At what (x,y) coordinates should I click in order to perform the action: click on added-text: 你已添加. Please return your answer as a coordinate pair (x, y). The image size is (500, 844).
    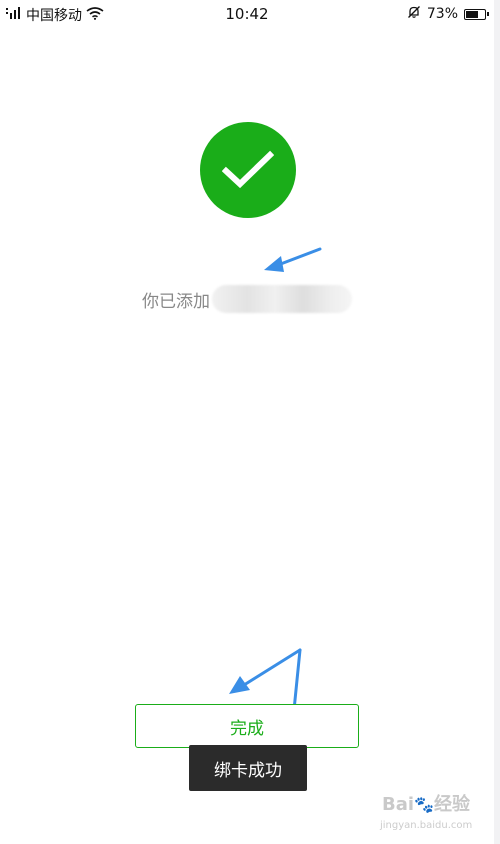
    Looking at the image, I should click on (176, 301).